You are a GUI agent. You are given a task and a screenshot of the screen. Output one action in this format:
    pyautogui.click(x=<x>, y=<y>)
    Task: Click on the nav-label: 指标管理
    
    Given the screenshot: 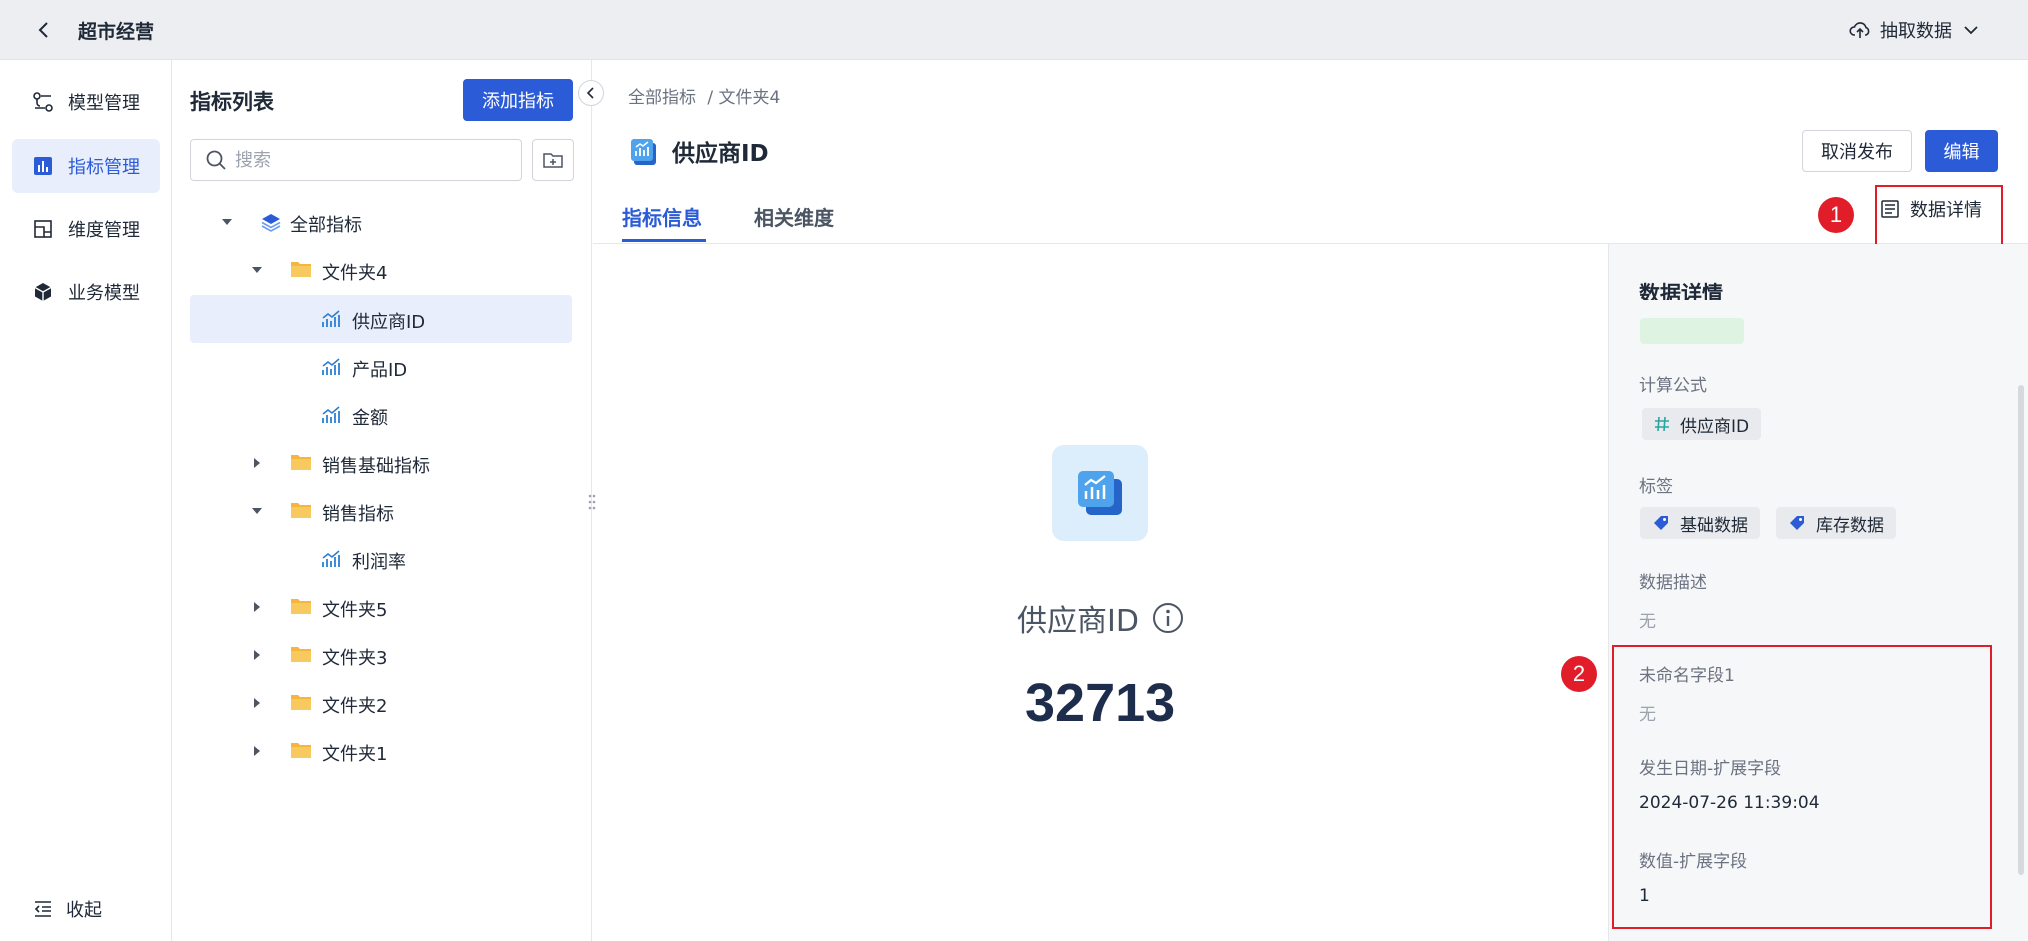 What is the action you would take?
    pyautogui.click(x=104, y=167)
    